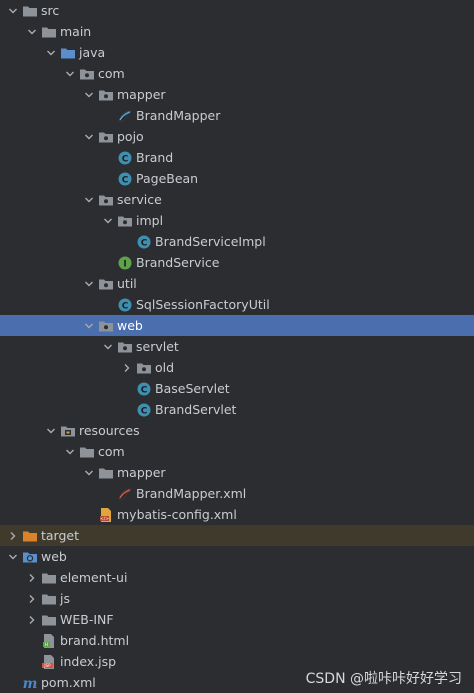 This screenshot has height=693, width=474. I want to click on tree-res-mapper: mapper, so click(237, 472).